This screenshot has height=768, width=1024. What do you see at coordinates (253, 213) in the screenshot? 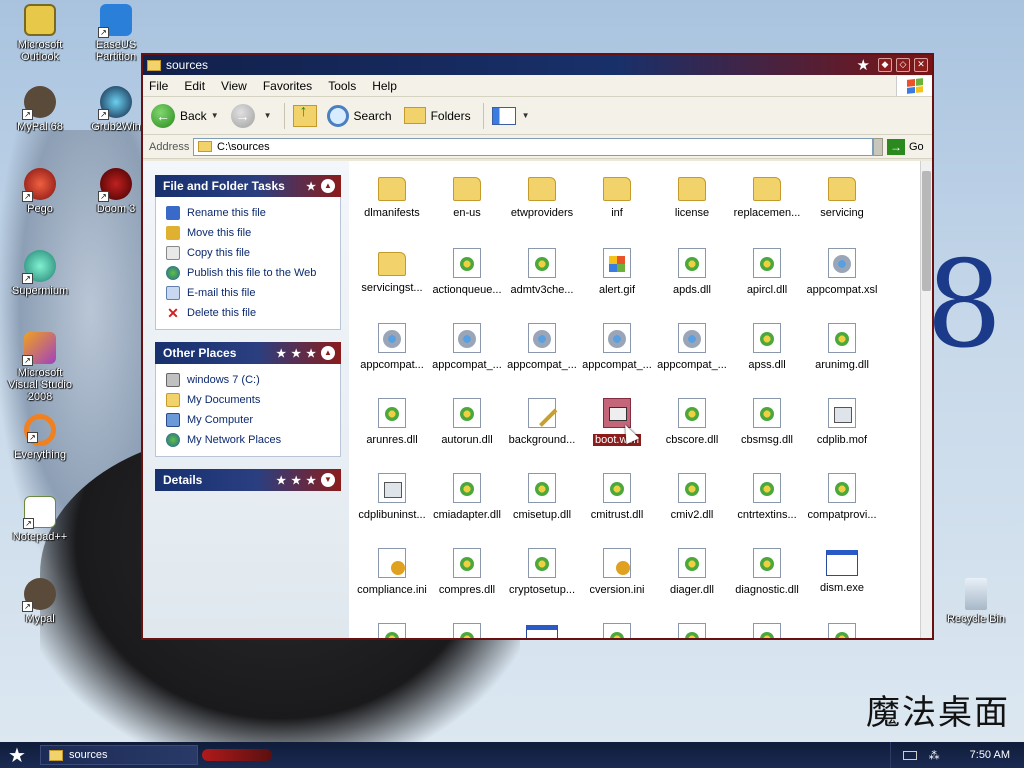
I see `task-rename: Rename this file` at bounding box center [253, 213].